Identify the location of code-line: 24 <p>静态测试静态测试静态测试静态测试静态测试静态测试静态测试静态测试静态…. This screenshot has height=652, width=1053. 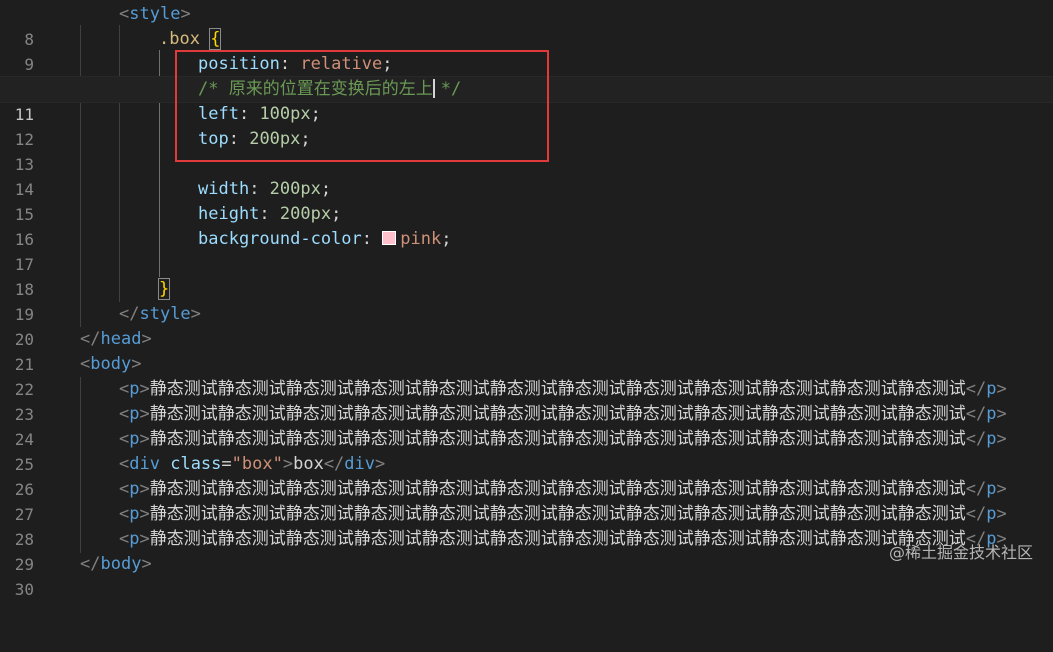
(526, 425).